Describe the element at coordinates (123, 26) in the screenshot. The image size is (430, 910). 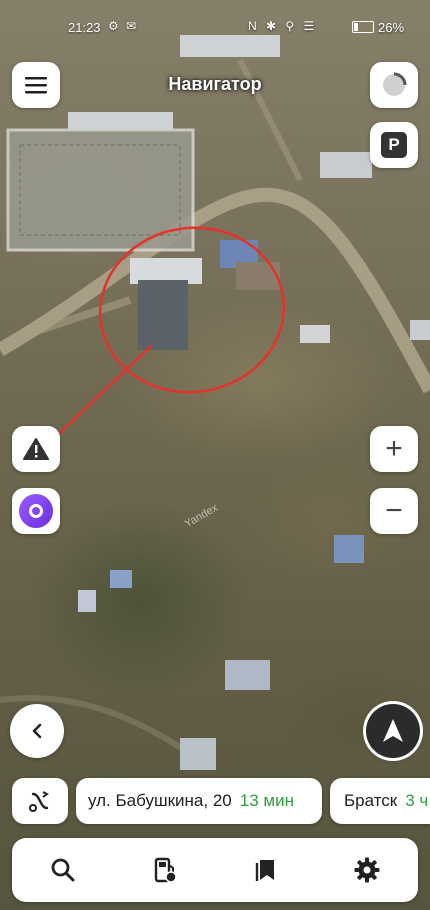
I see `notification-icons: ⚙ ✉` at that location.